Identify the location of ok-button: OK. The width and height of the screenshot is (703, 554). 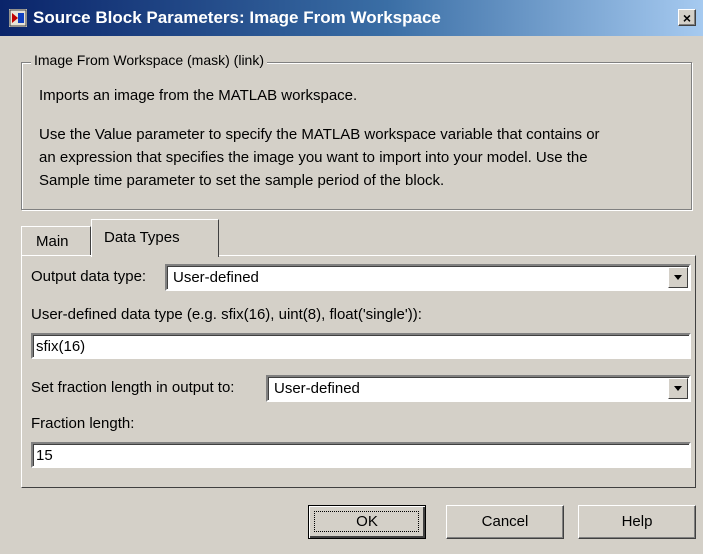
(367, 522).